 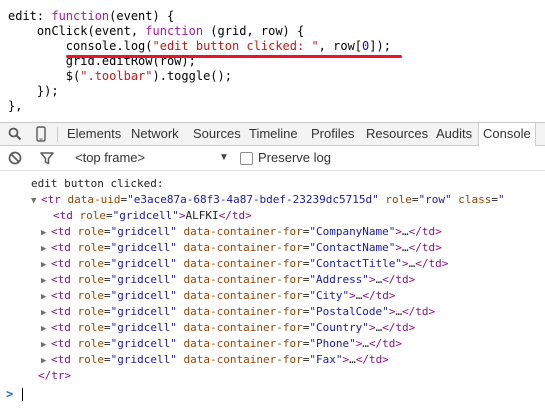 What do you see at coordinates (332, 343) in the screenshot?
I see `attr-value: "Phone"` at bounding box center [332, 343].